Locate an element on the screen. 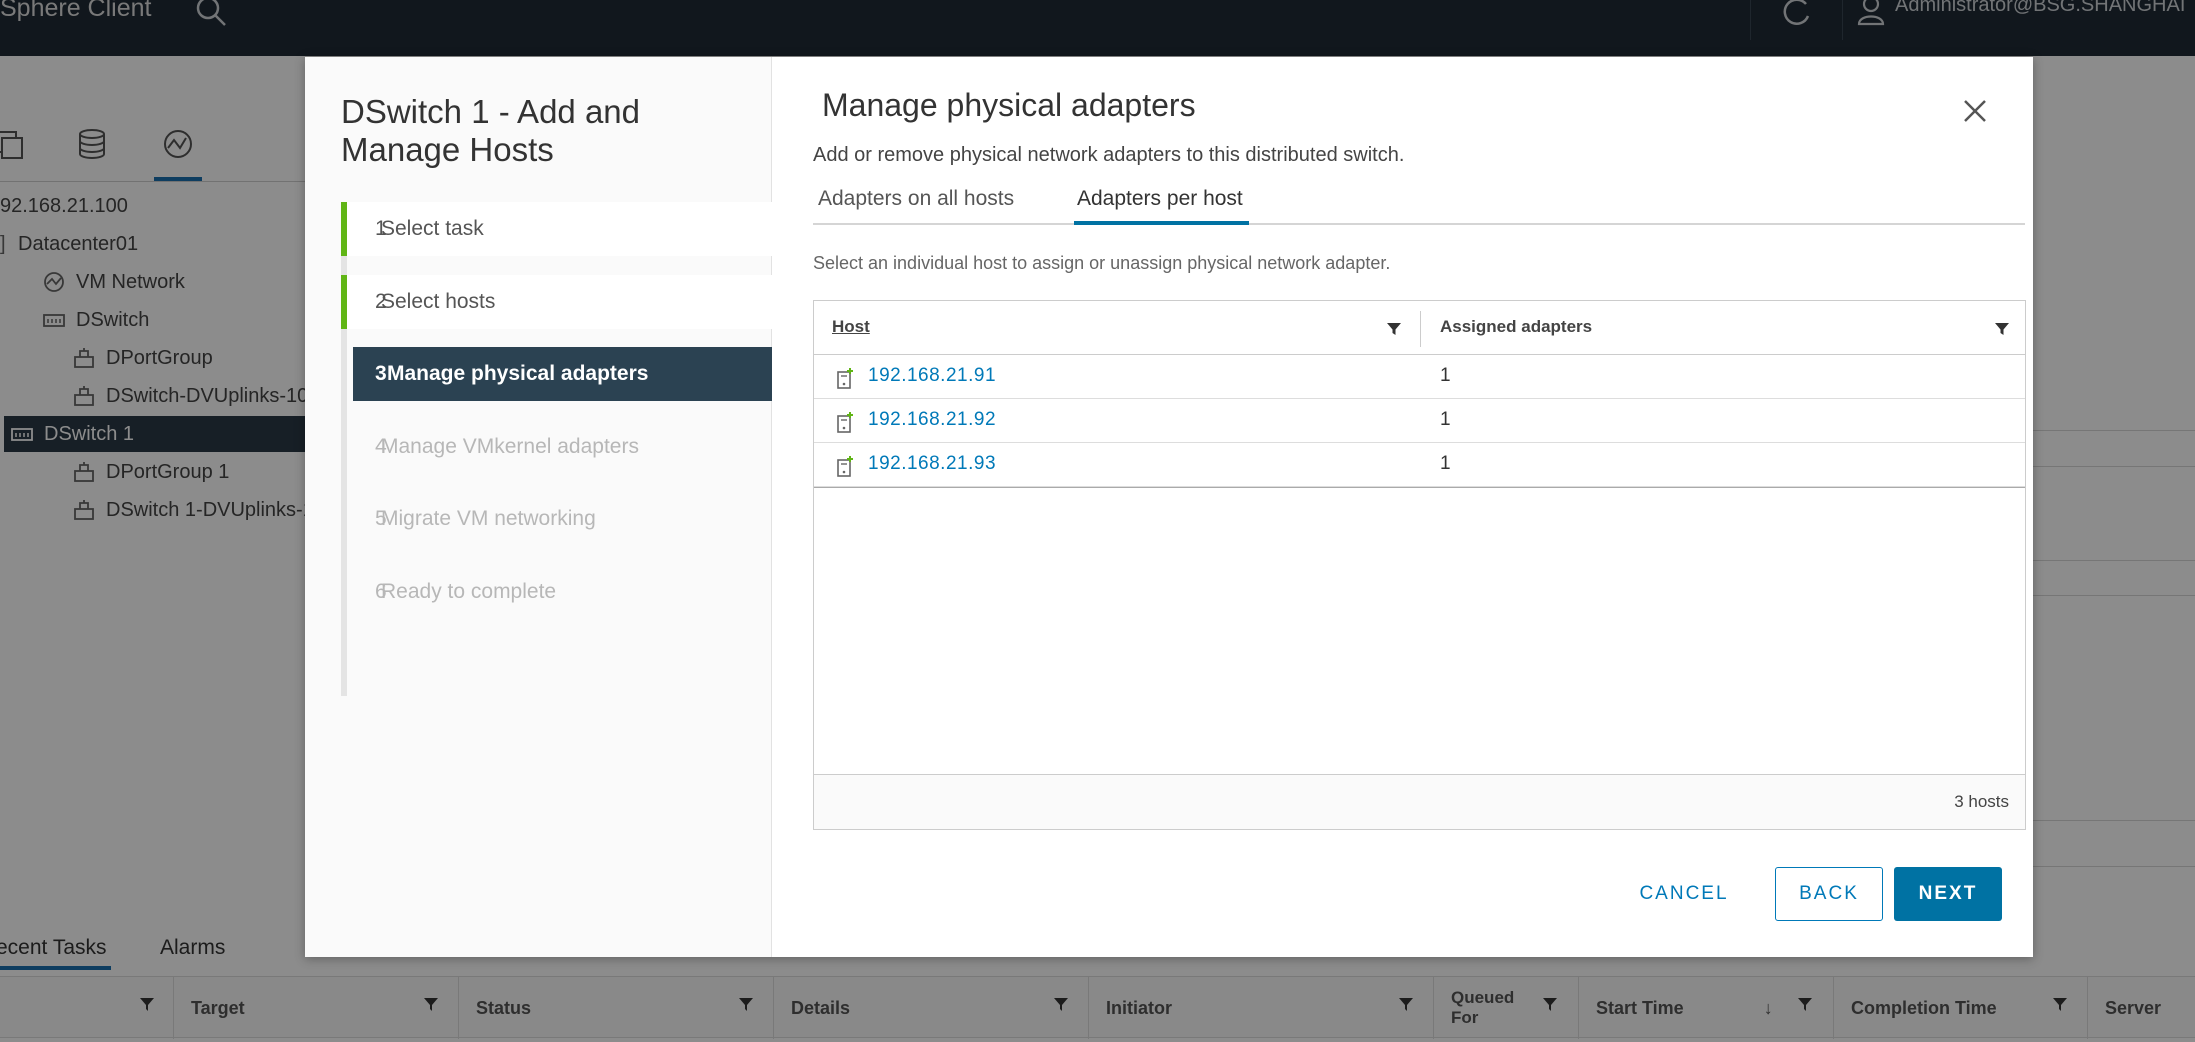 This screenshot has height=1042, width=2195. step-number: 3 is located at coordinates (381, 373).